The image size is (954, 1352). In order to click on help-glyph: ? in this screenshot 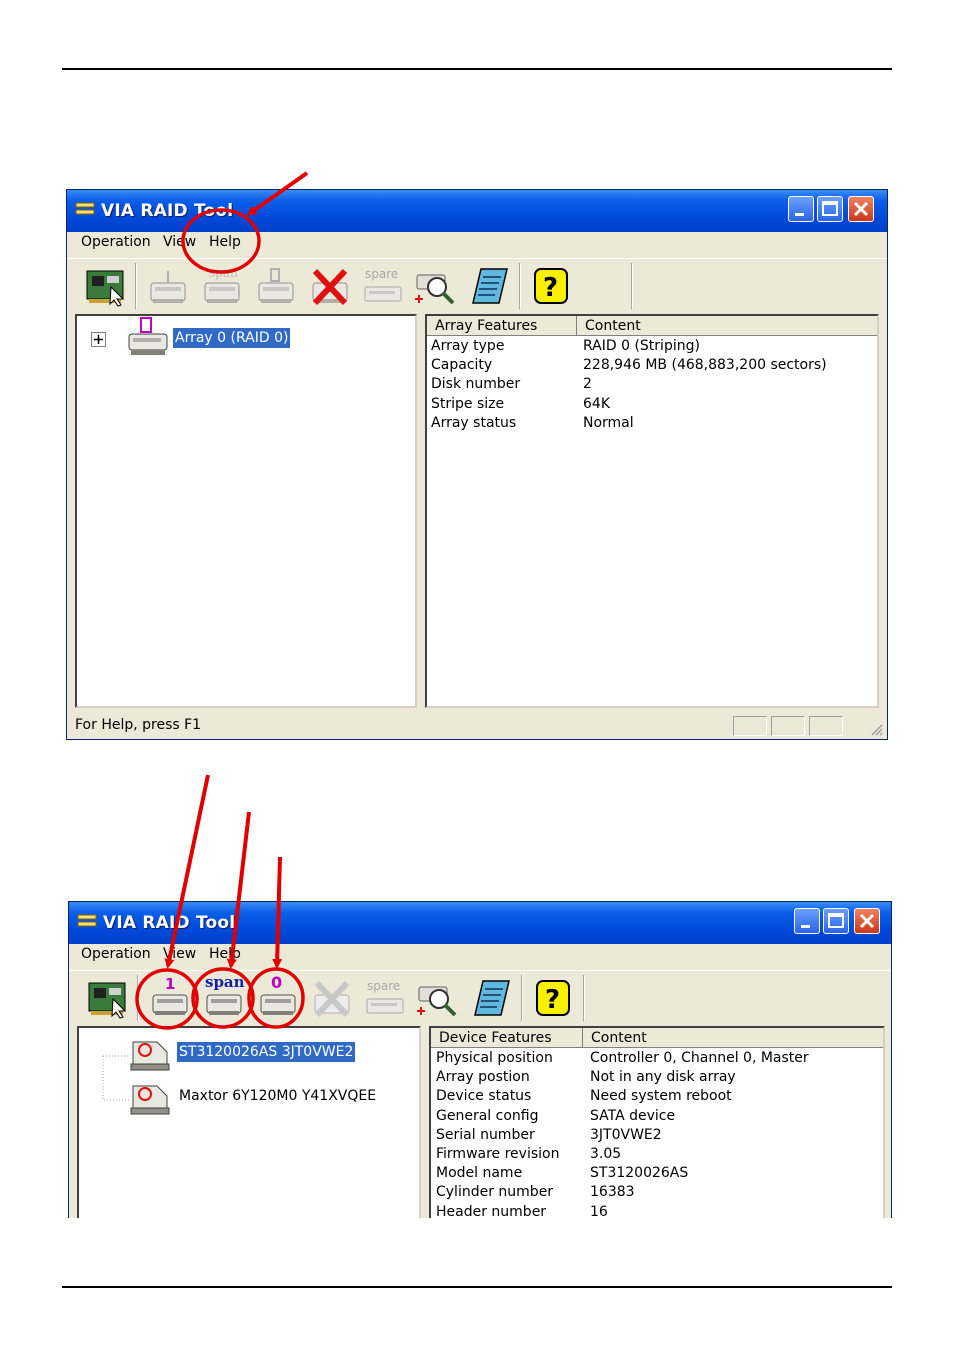, I will do `click(550, 288)`.